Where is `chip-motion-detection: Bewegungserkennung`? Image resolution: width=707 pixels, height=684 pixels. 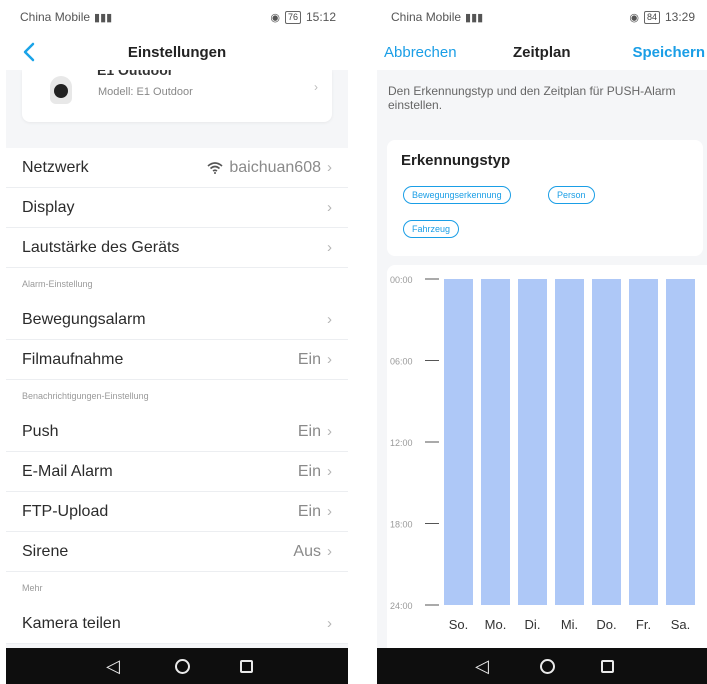
chip-motion-detection: Bewegungserkennung is located at coordinates (457, 195).